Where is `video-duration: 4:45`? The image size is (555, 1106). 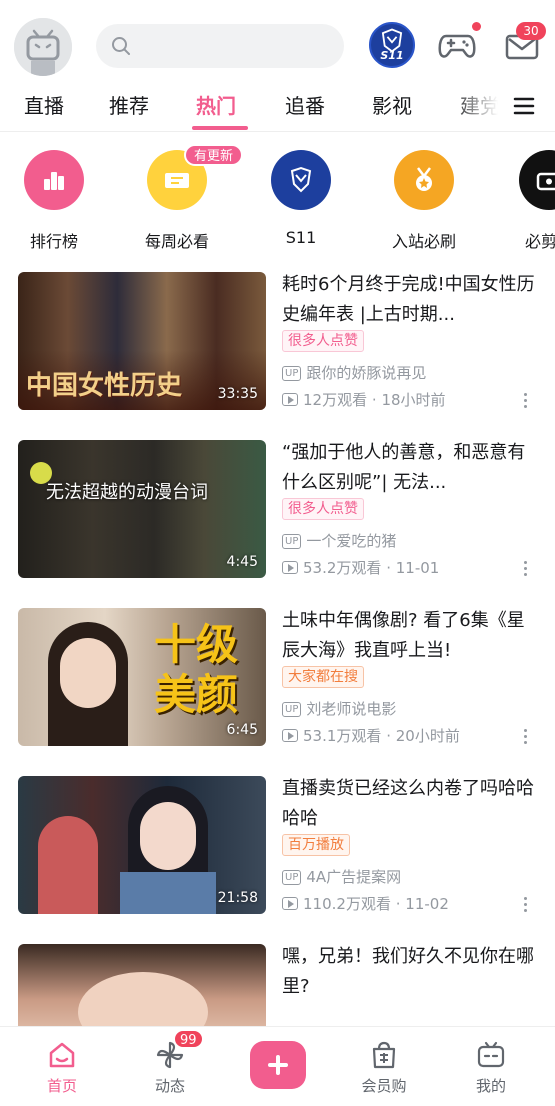 video-duration: 4:45 is located at coordinates (242, 562).